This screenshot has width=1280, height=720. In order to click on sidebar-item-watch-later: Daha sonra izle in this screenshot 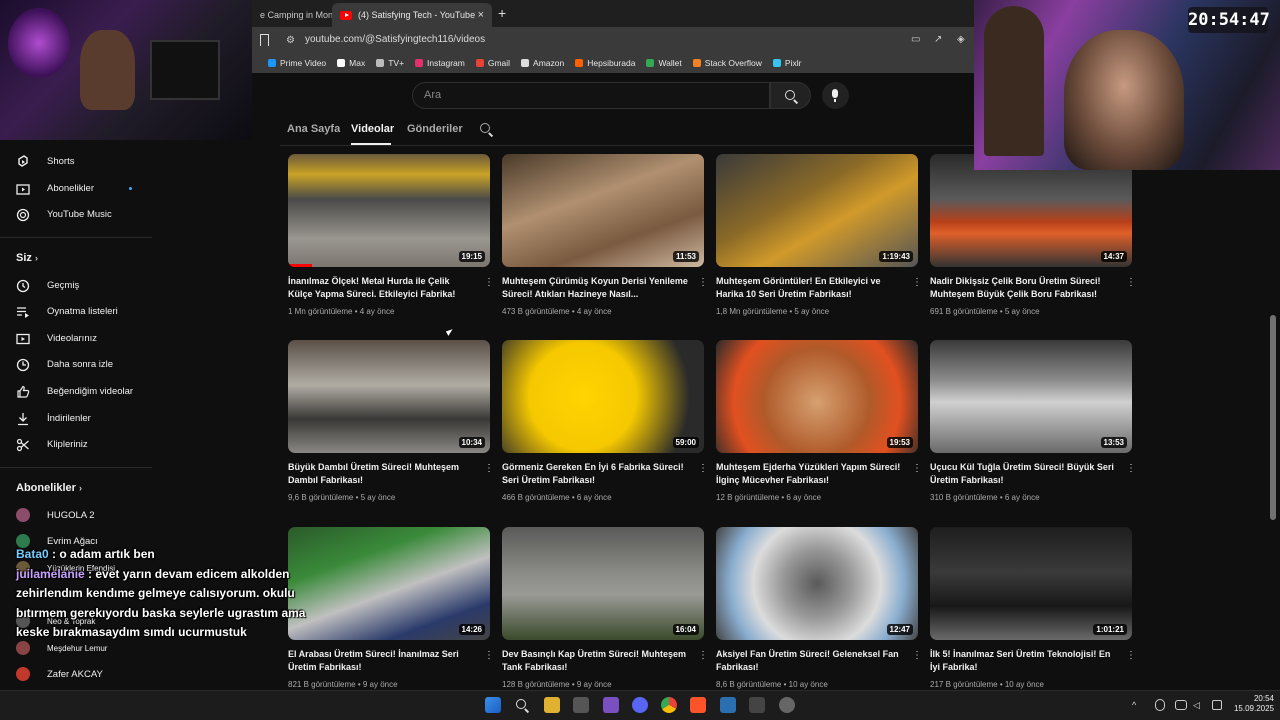, I will do `click(64, 364)`.